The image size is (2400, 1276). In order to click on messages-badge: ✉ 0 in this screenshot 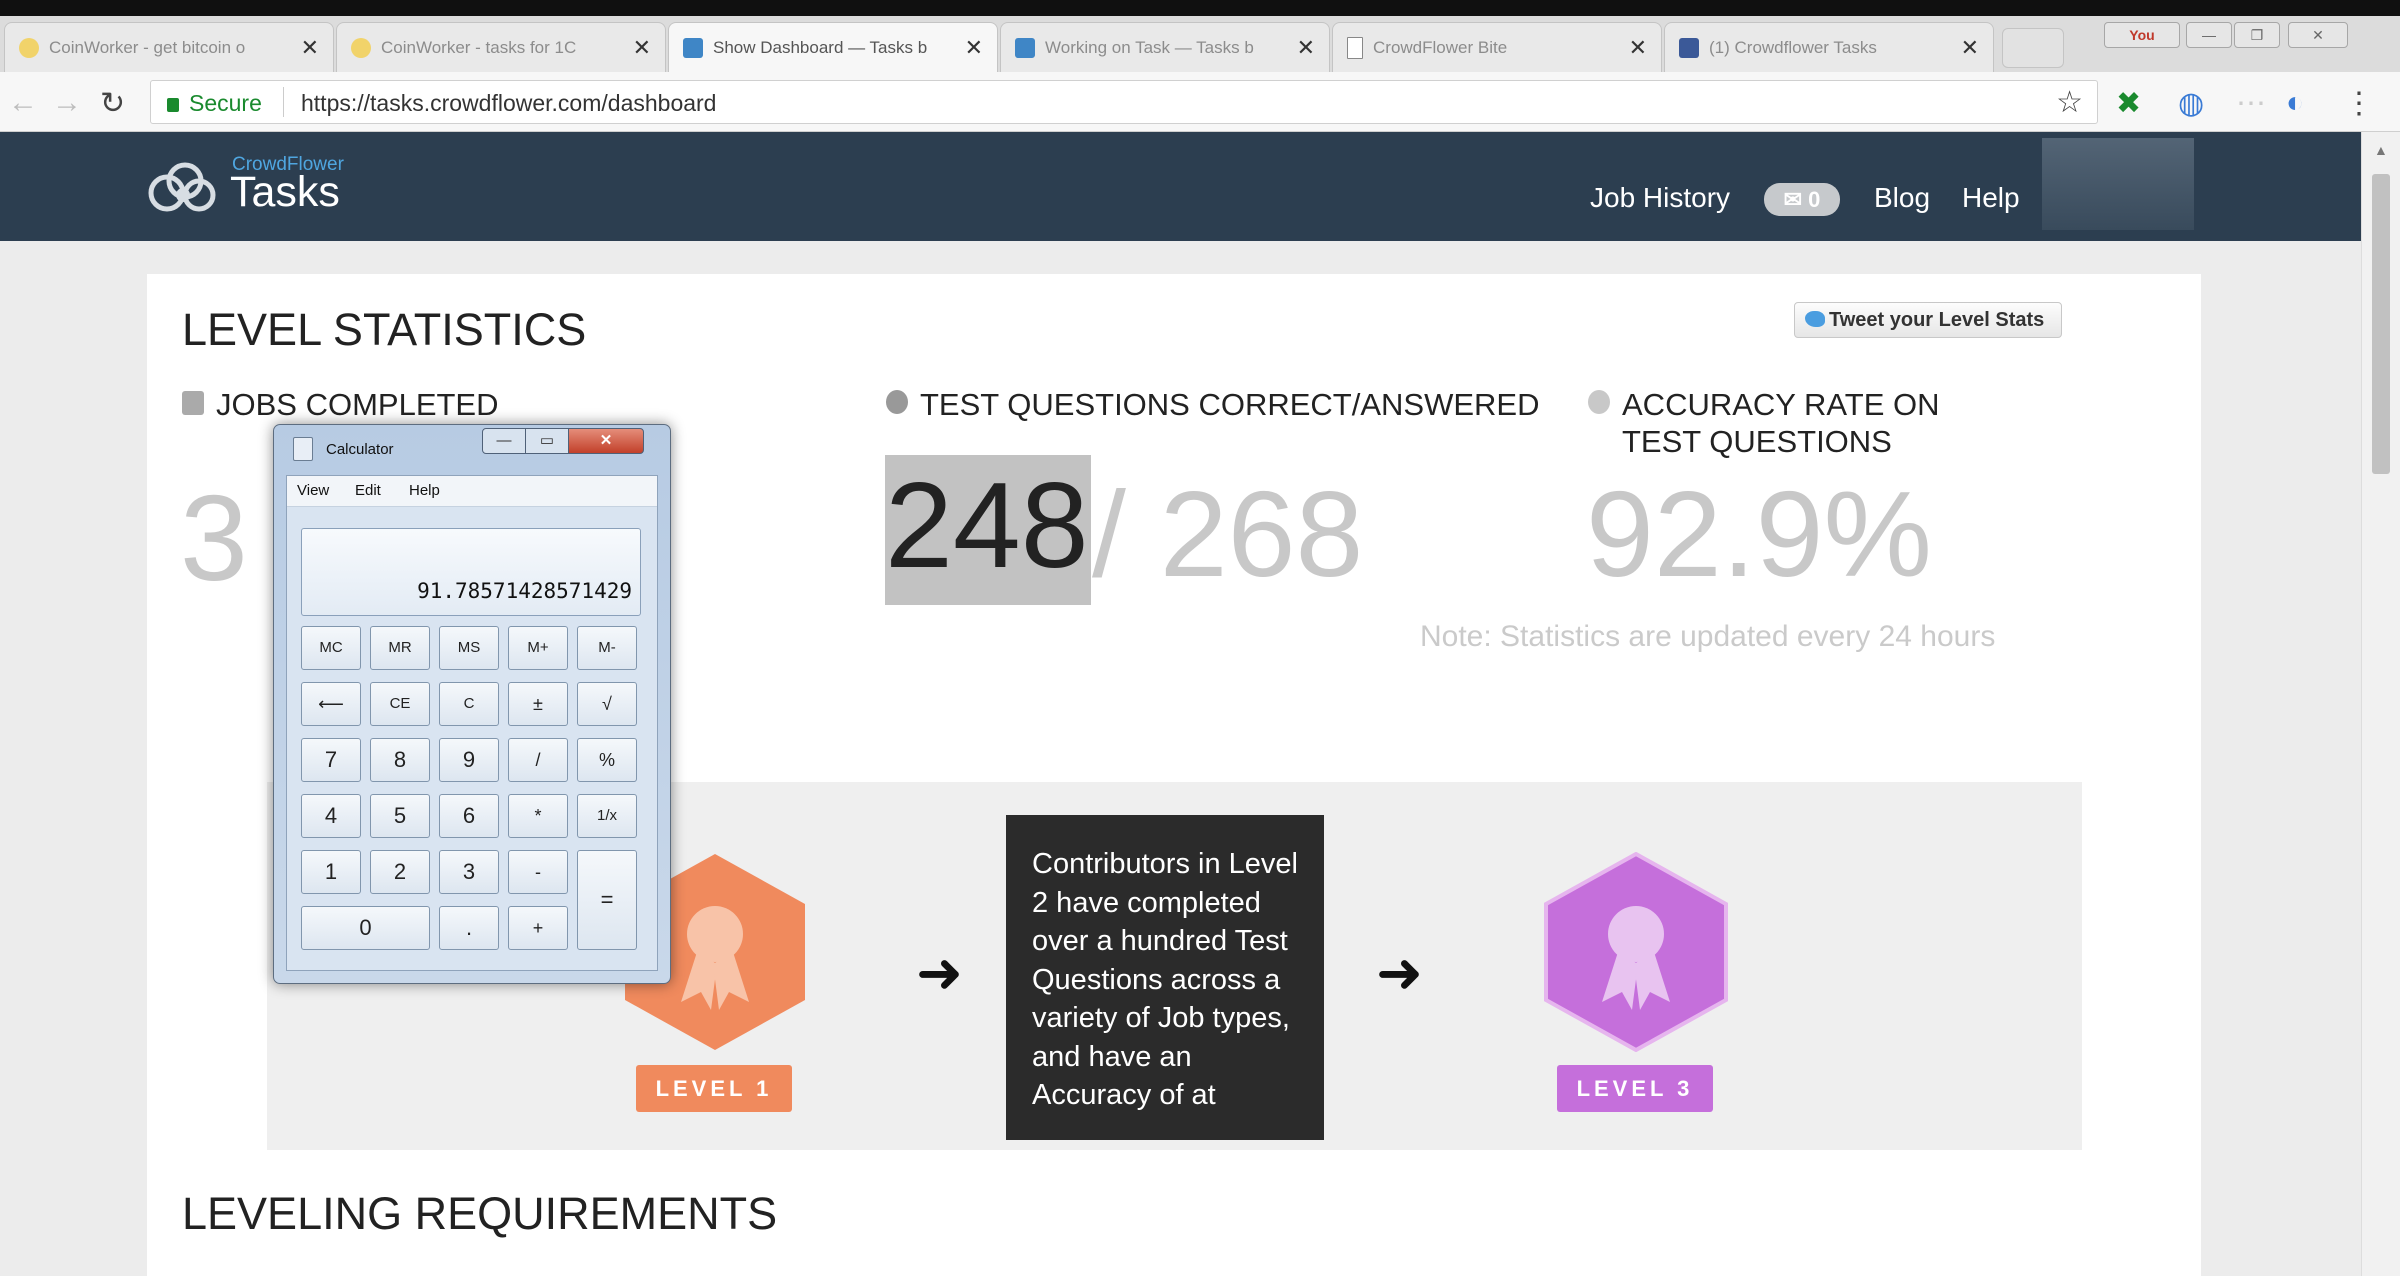, I will do `click(1802, 199)`.